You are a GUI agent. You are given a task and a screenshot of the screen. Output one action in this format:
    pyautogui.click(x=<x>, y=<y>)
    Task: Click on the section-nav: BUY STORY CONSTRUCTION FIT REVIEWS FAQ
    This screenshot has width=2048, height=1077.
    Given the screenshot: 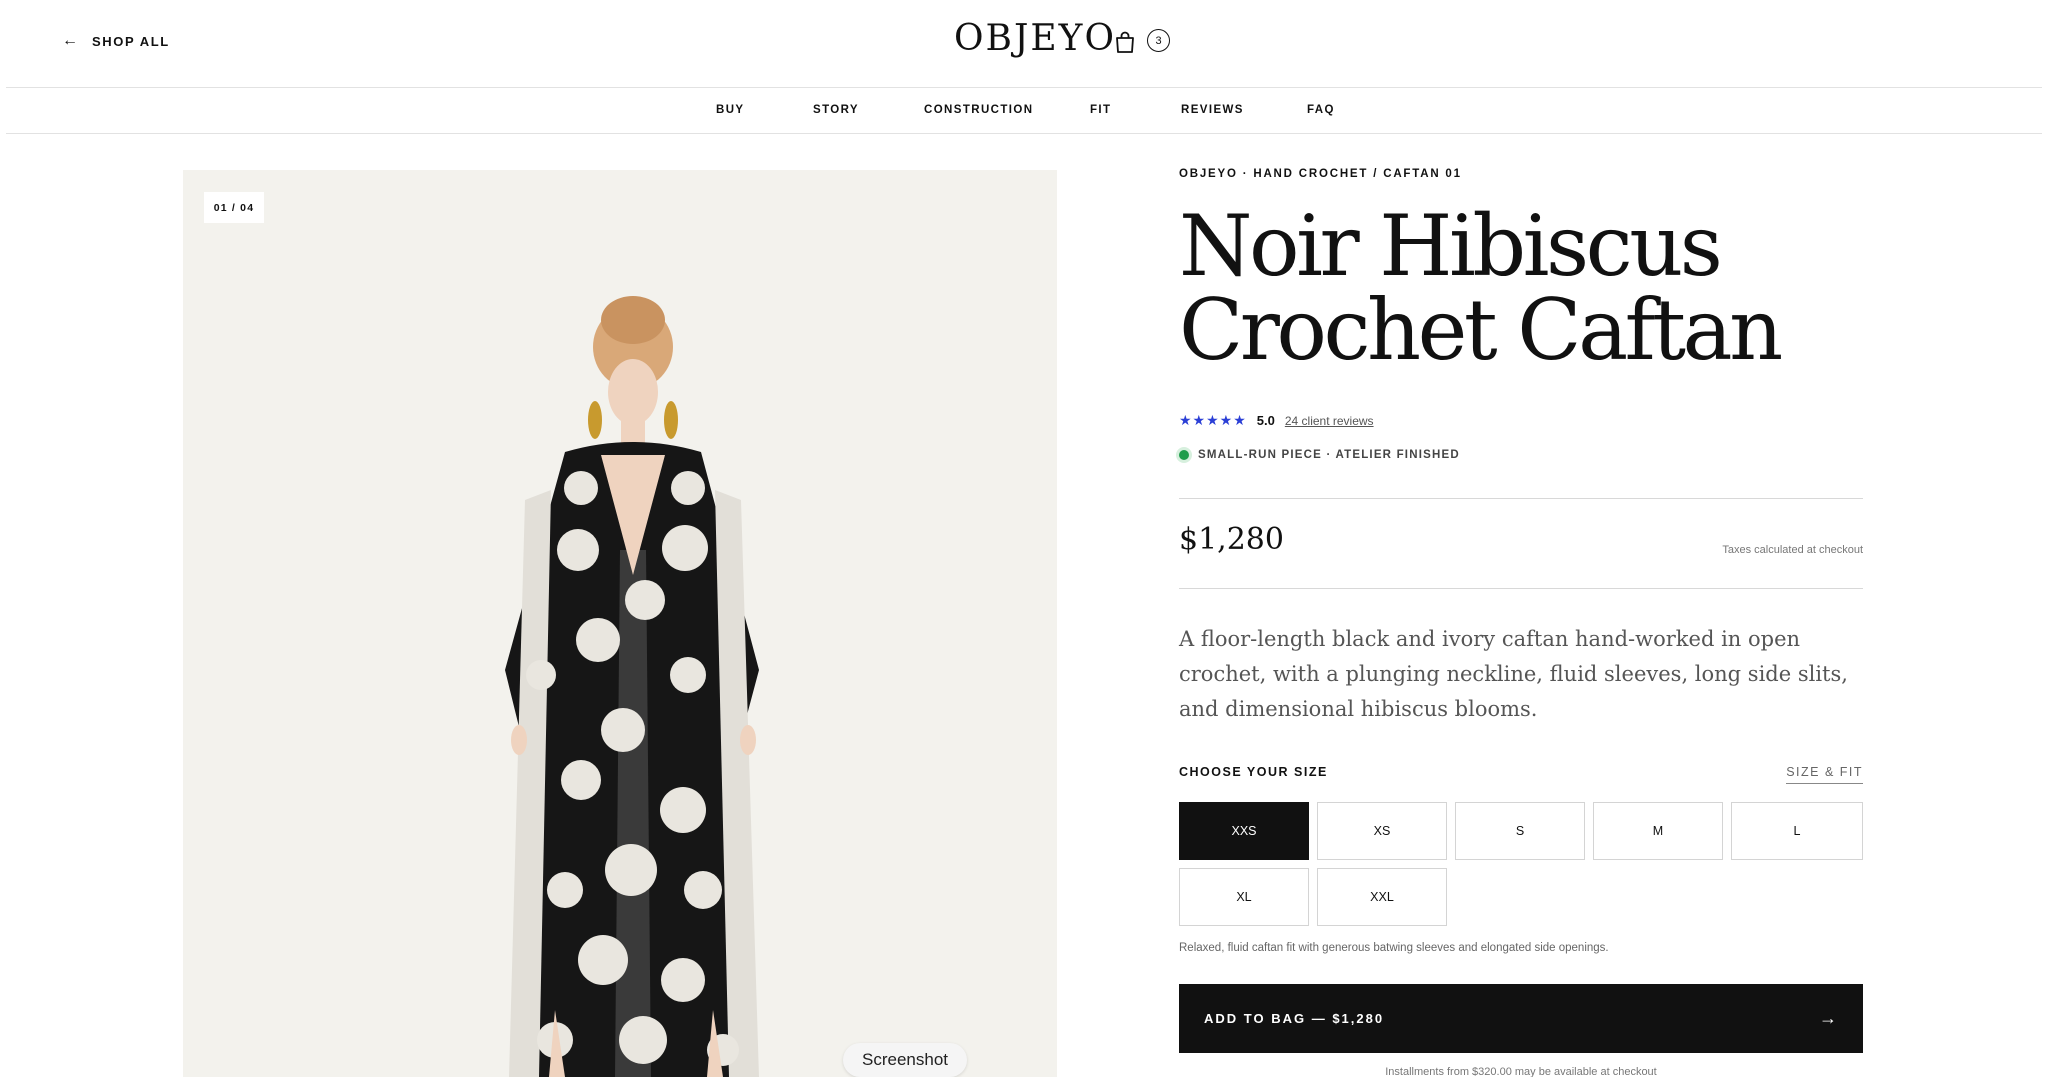 What is the action you would take?
    pyautogui.click(x=1024, y=111)
    